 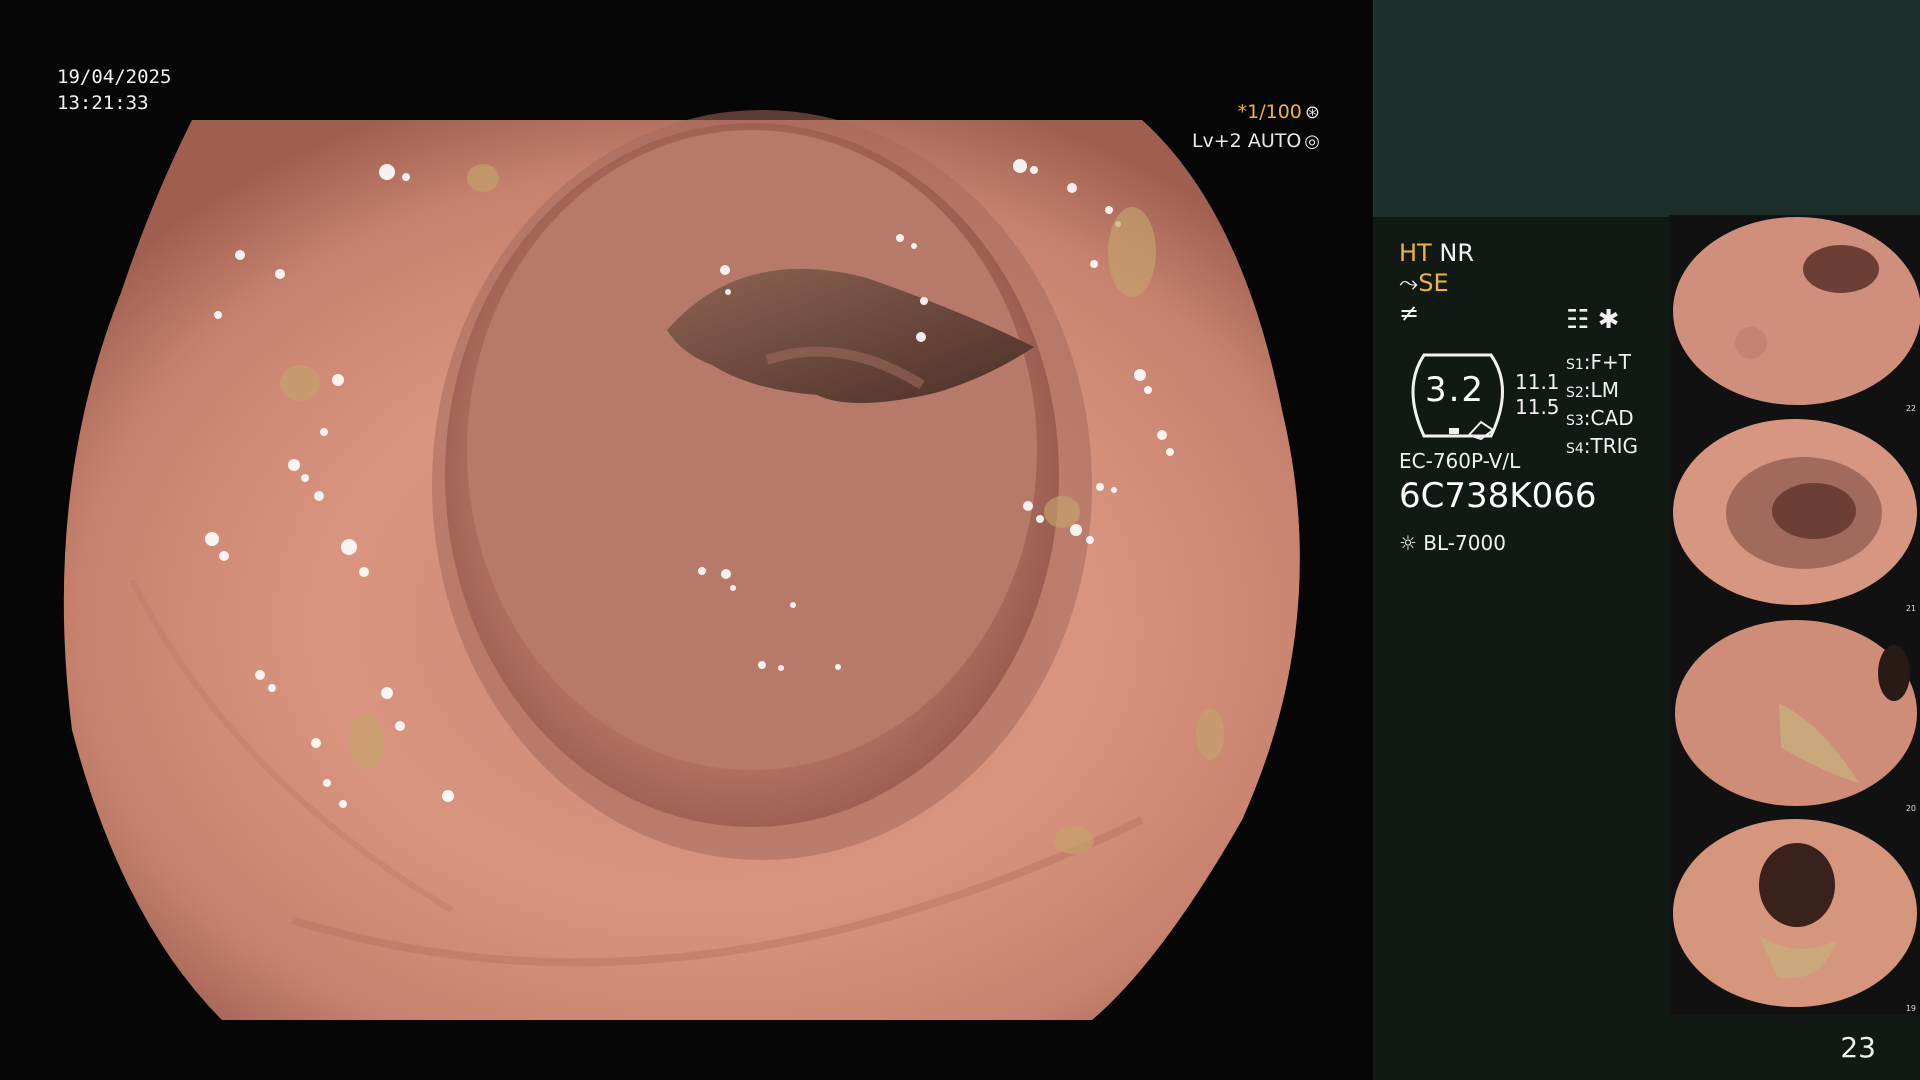 What do you see at coordinates (1575, 393) in the screenshot?
I see `s2-key: S2` at bounding box center [1575, 393].